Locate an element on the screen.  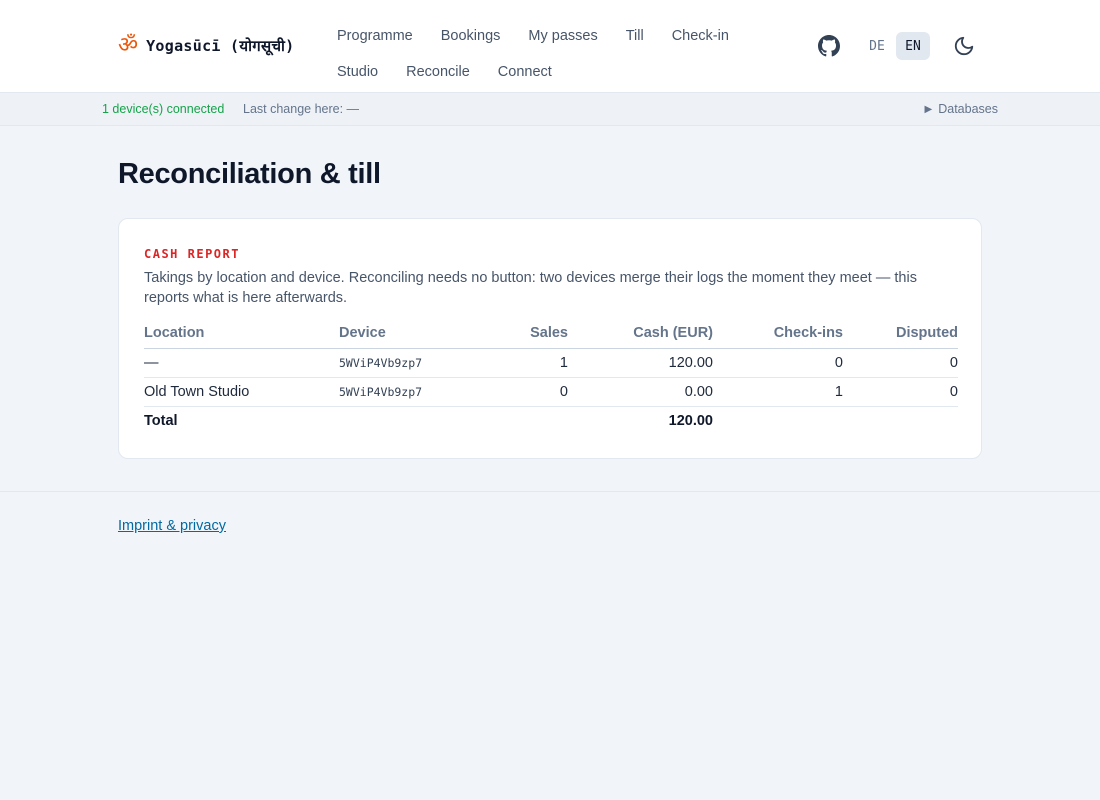
nav-item-connect: Connect is located at coordinates (525, 72).